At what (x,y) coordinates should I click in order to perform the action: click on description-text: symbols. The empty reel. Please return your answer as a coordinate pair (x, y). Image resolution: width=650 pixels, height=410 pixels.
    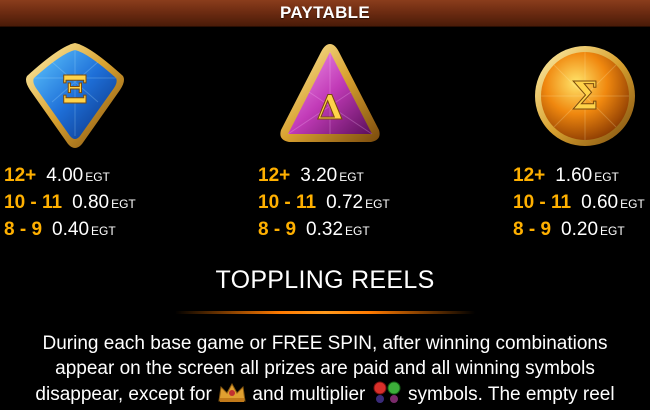
    Looking at the image, I should click on (511, 394).